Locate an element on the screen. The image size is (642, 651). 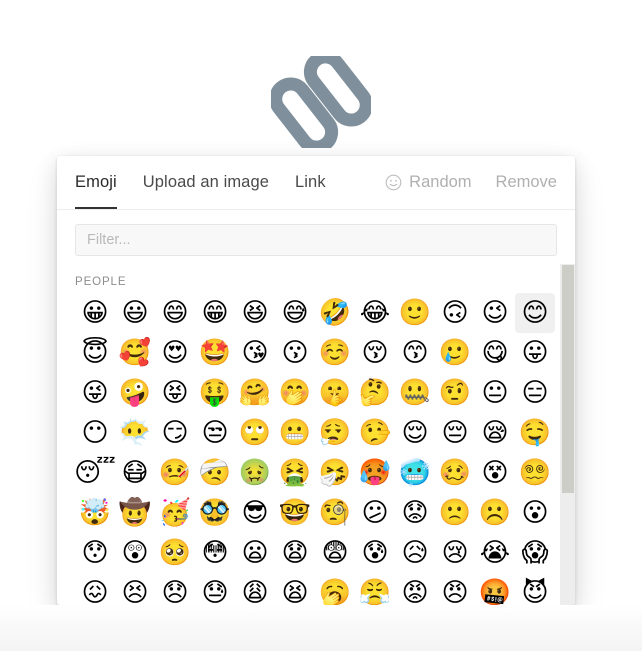
emoji-cell: 😧 is located at coordinates (295, 553).